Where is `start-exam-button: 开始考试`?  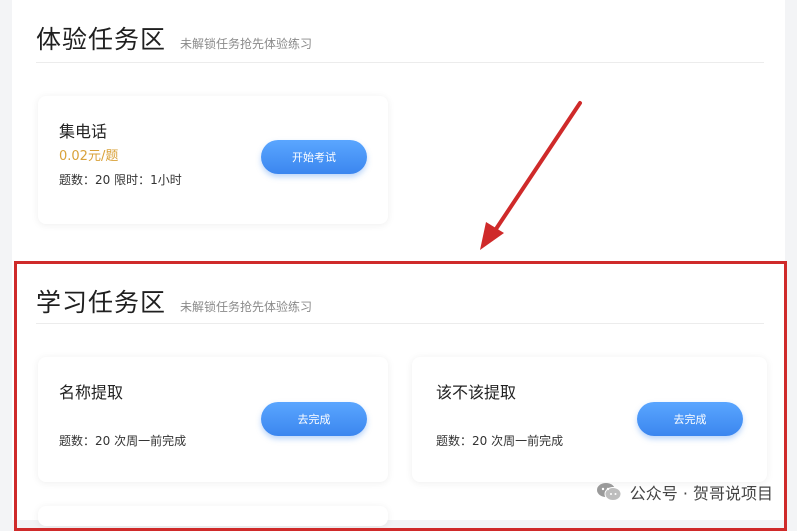
start-exam-button: 开始考试 is located at coordinates (314, 157).